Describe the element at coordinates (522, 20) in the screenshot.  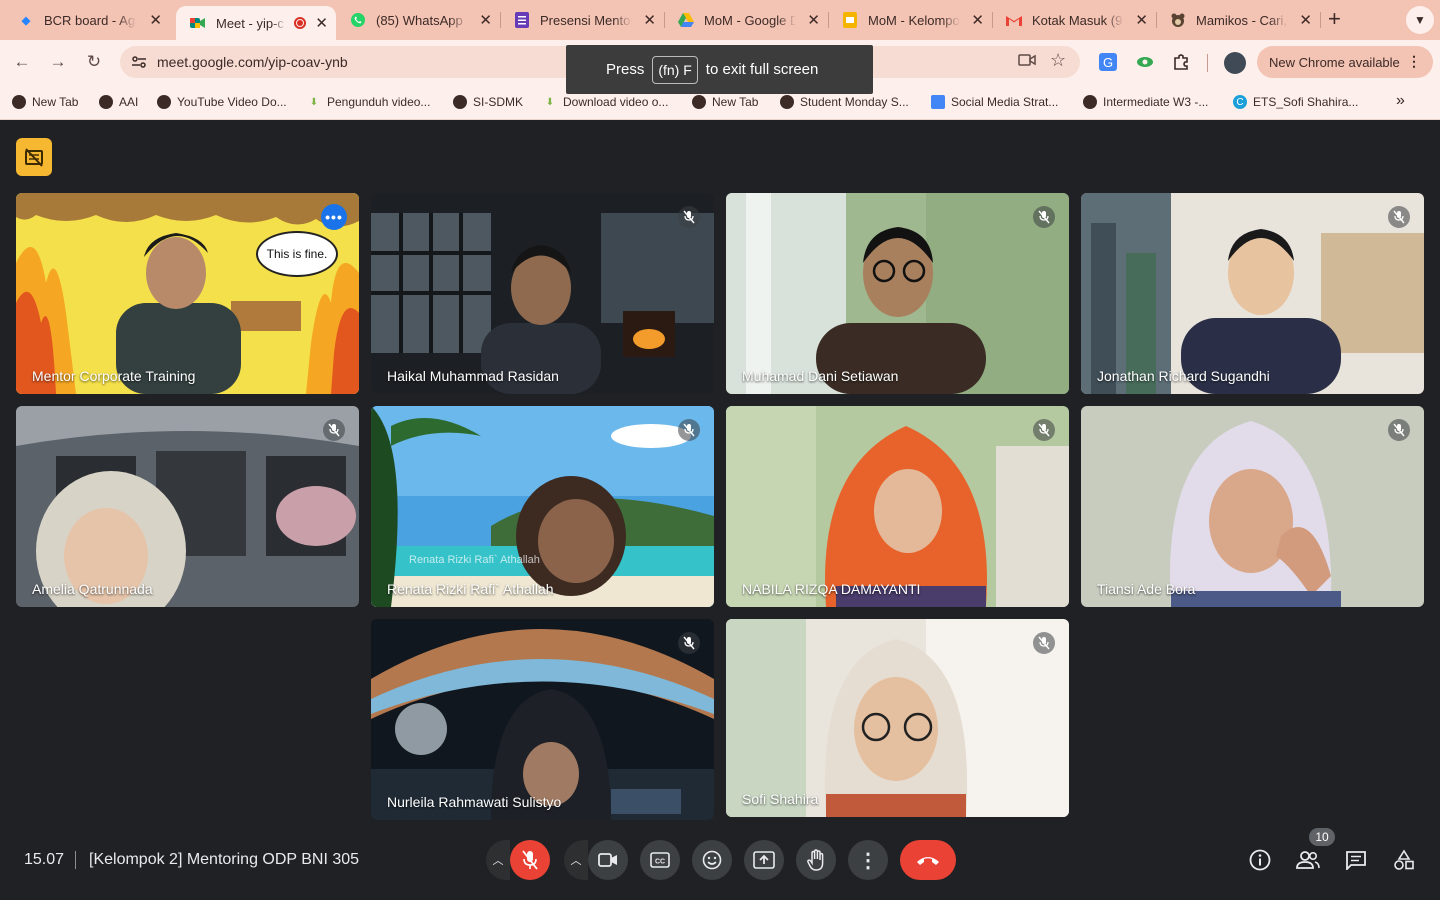
I see `google-forms-icon` at that location.